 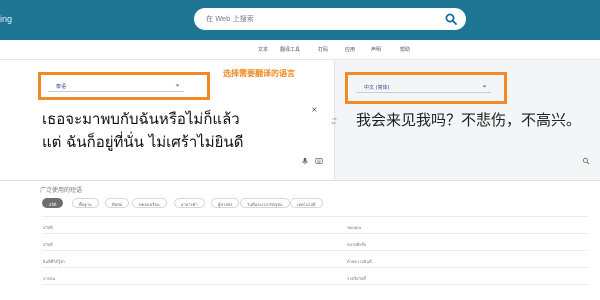 What do you see at coordinates (85, 203) in the screenshot?
I see `phrase-category-chip: พื้นฐาน` at bounding box center [85, 203].